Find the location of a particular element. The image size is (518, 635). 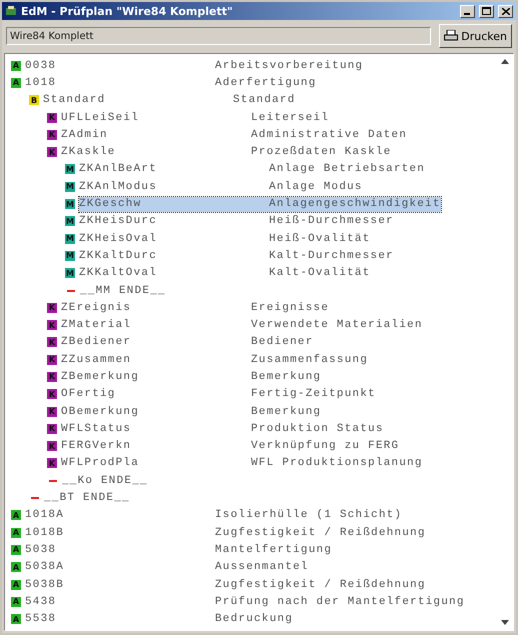

tree-item: ZKKaltDurc Kalt-Durchmesser is located at coordinates (236, 256).